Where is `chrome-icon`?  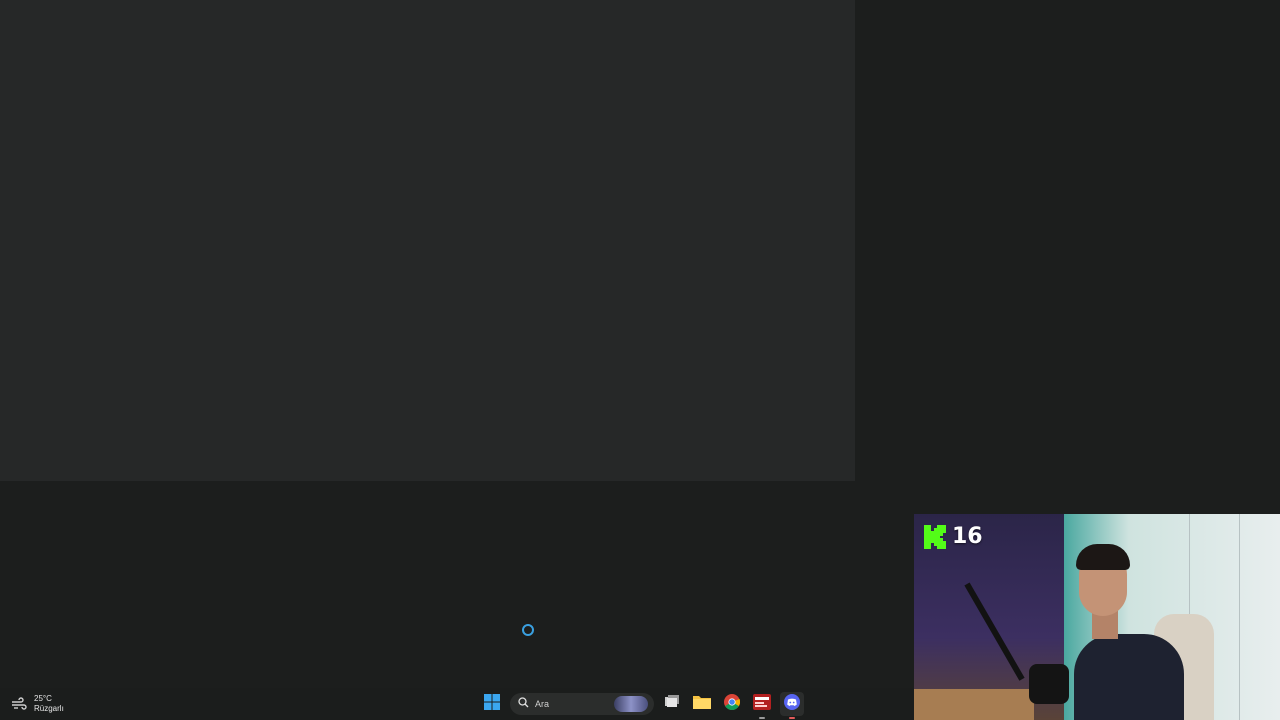 chrome-icon is located at coordinates (732, 704).